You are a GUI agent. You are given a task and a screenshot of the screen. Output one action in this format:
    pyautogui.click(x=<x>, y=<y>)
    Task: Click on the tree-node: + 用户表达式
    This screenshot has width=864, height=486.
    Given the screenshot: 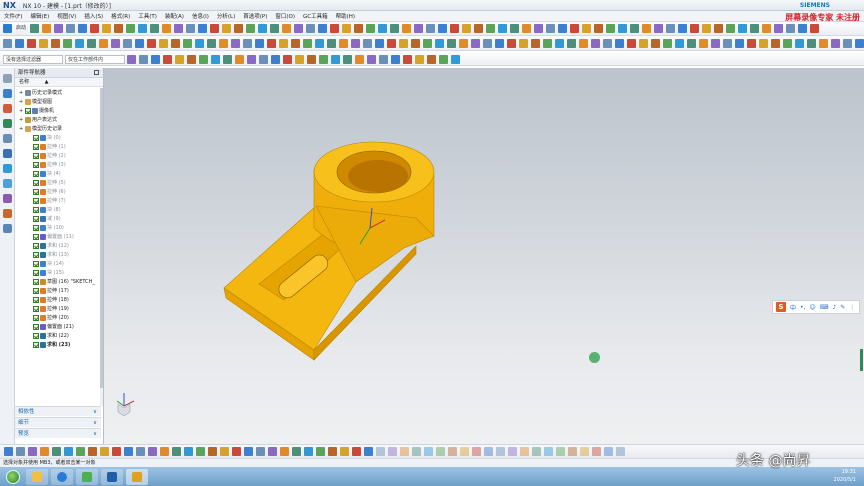 What is the action you would take?
    pyautogui.click(x=58, y=119)
    